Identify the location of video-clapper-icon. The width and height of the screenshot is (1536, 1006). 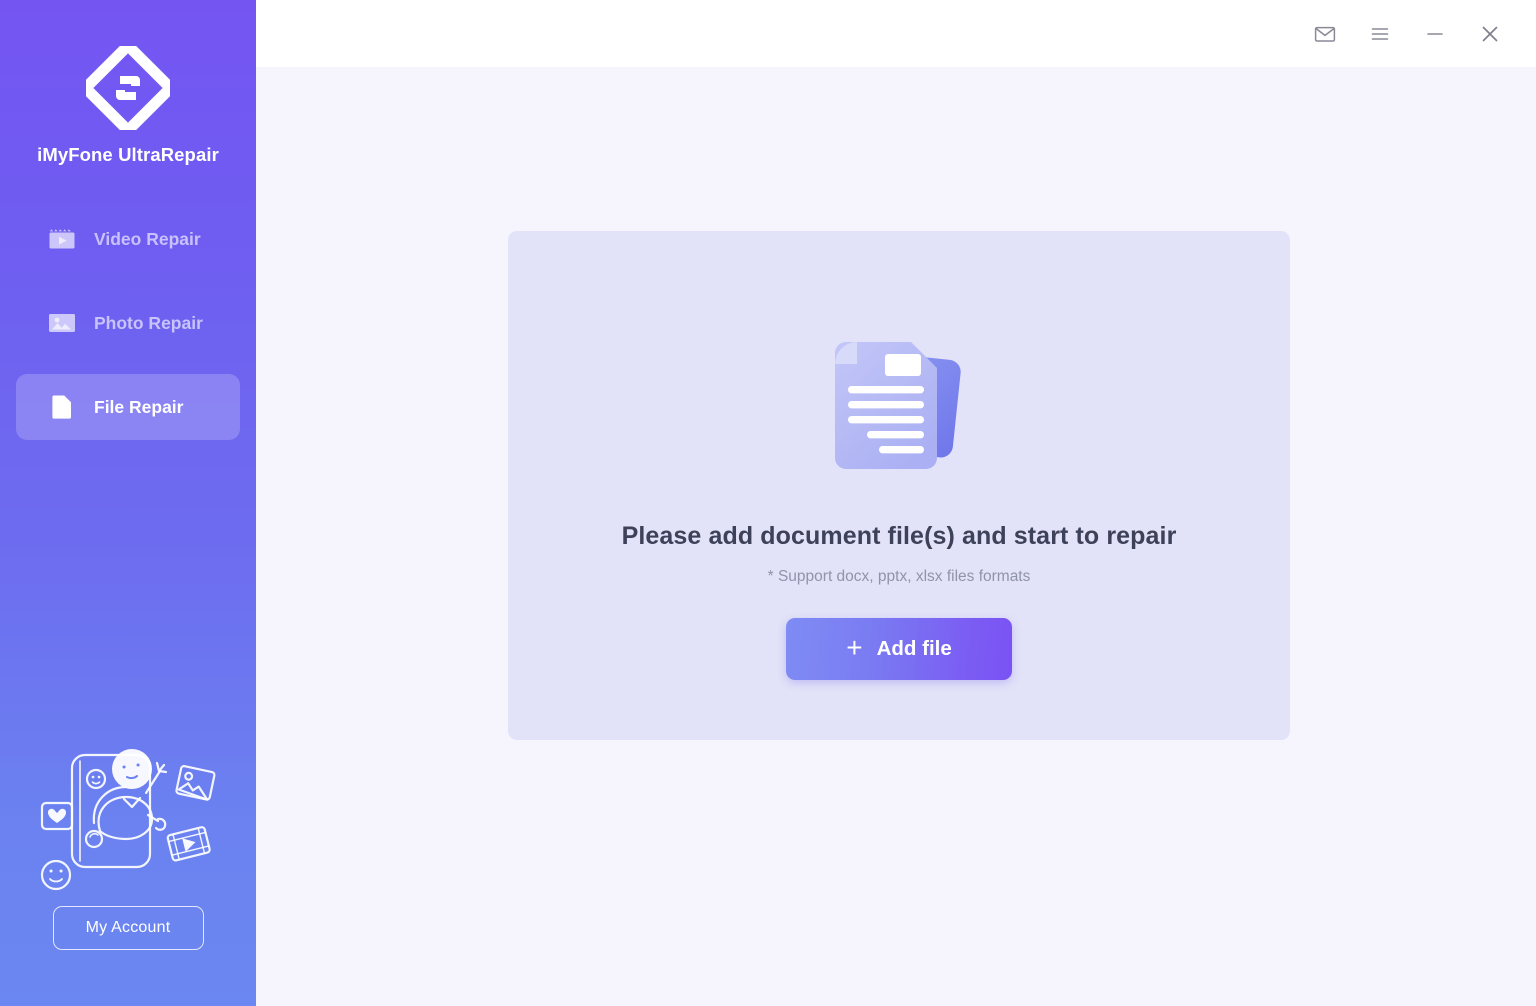
(62, 239).